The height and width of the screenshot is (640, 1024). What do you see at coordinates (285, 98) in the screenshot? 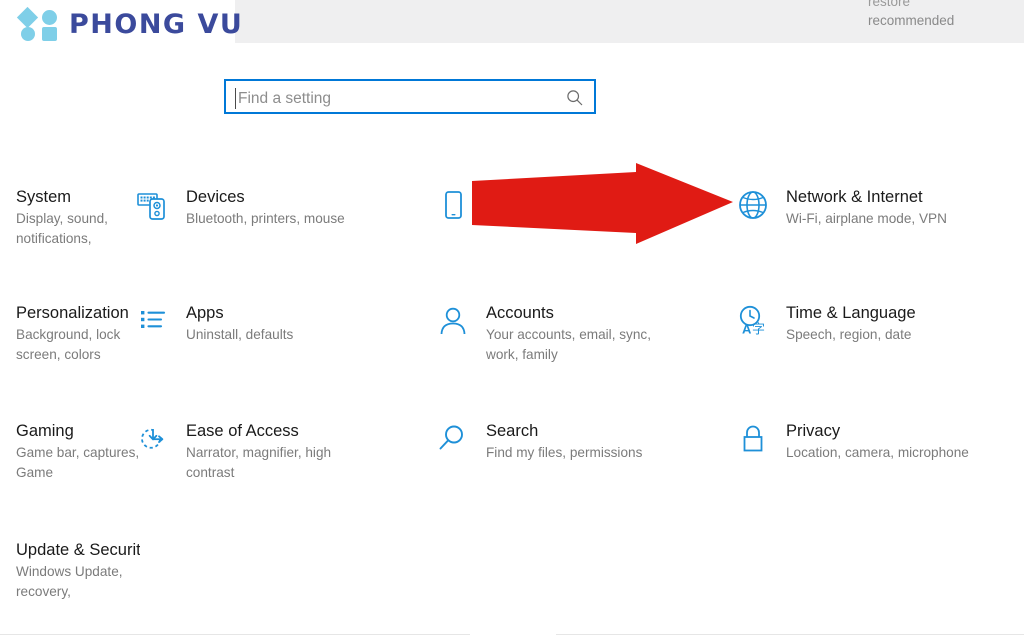
I see `search-placeholder-text: Find a setting` at bounding box center [285, 98].